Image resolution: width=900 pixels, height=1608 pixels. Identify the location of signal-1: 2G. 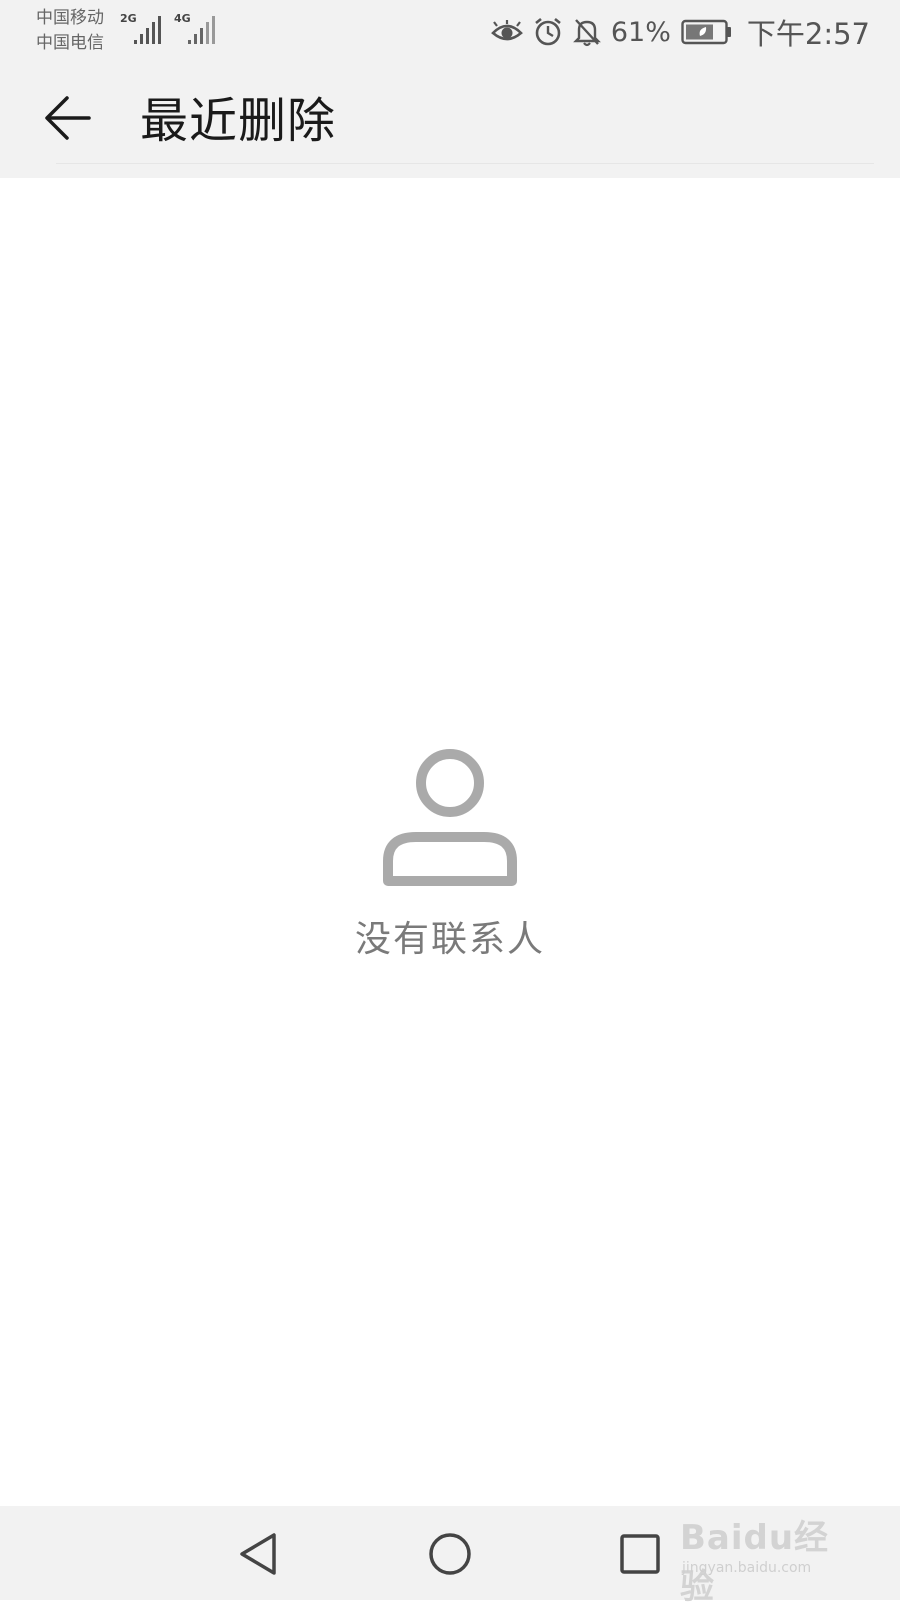
(143, 29).